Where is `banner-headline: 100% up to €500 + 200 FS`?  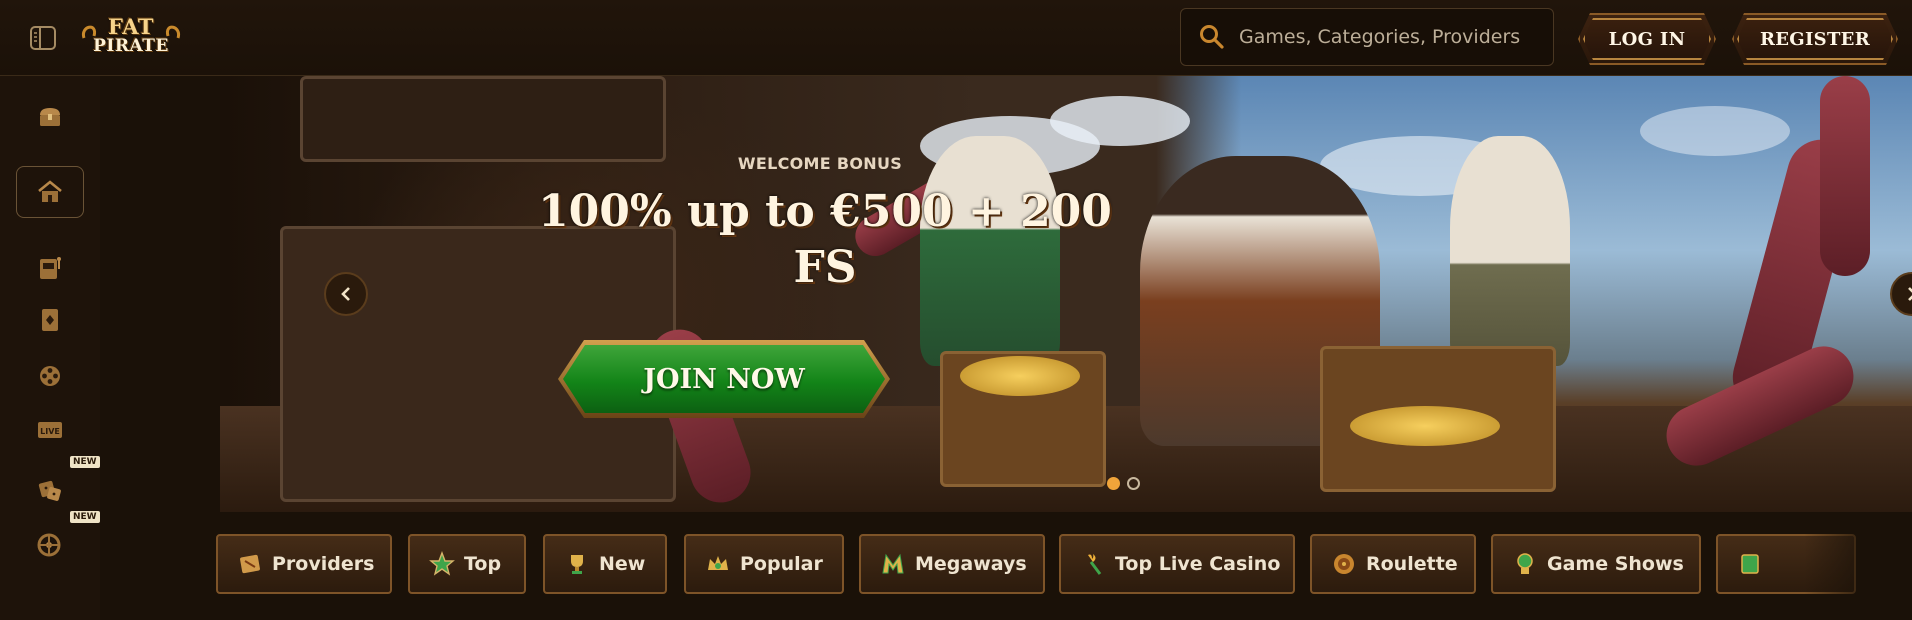 banner-headline: 100% up to €500 + 200 FS is located at coordinates (825, 239).